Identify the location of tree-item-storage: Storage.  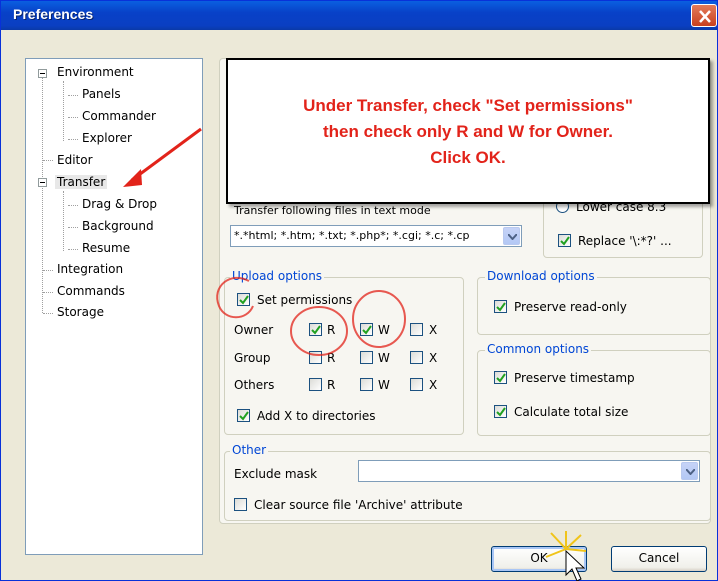
(80, 312).